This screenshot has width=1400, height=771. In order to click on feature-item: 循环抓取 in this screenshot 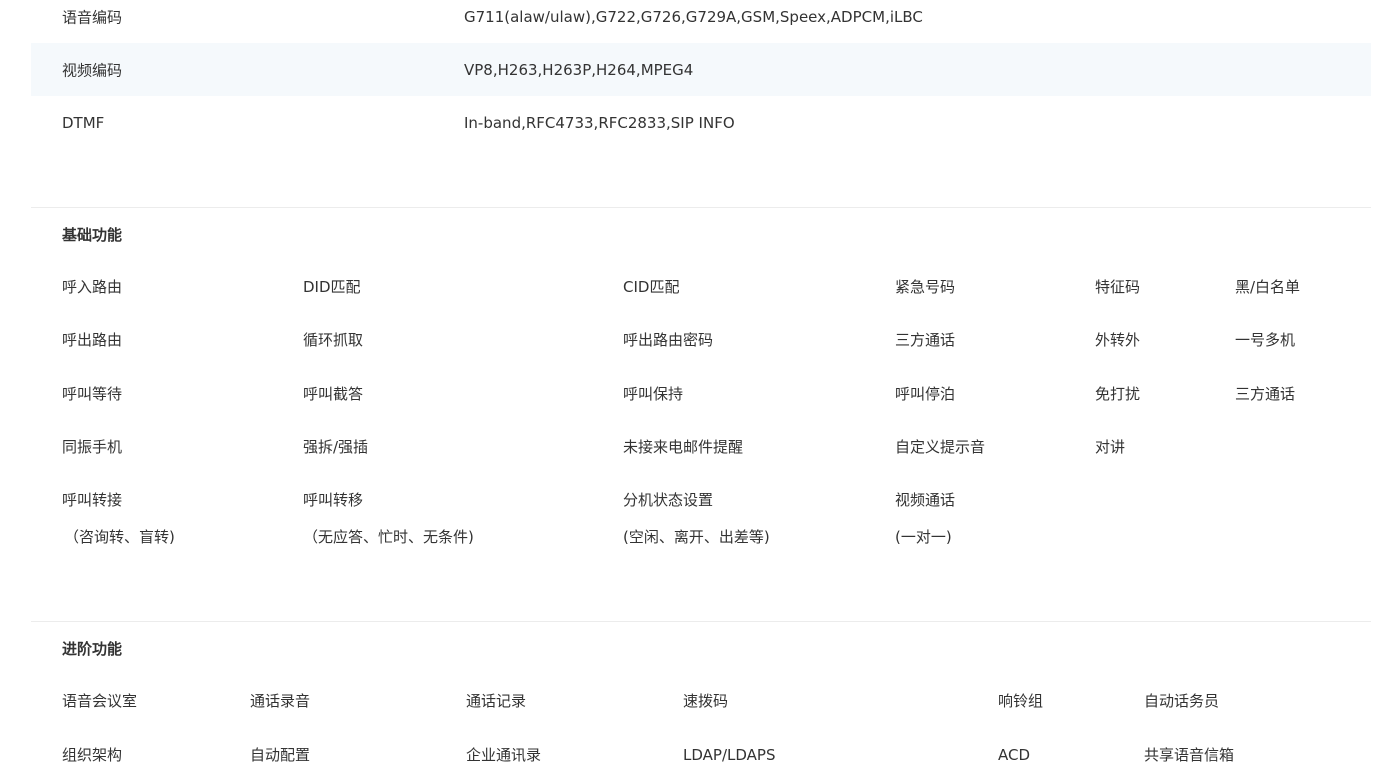, I will do `click(333, 340)`.